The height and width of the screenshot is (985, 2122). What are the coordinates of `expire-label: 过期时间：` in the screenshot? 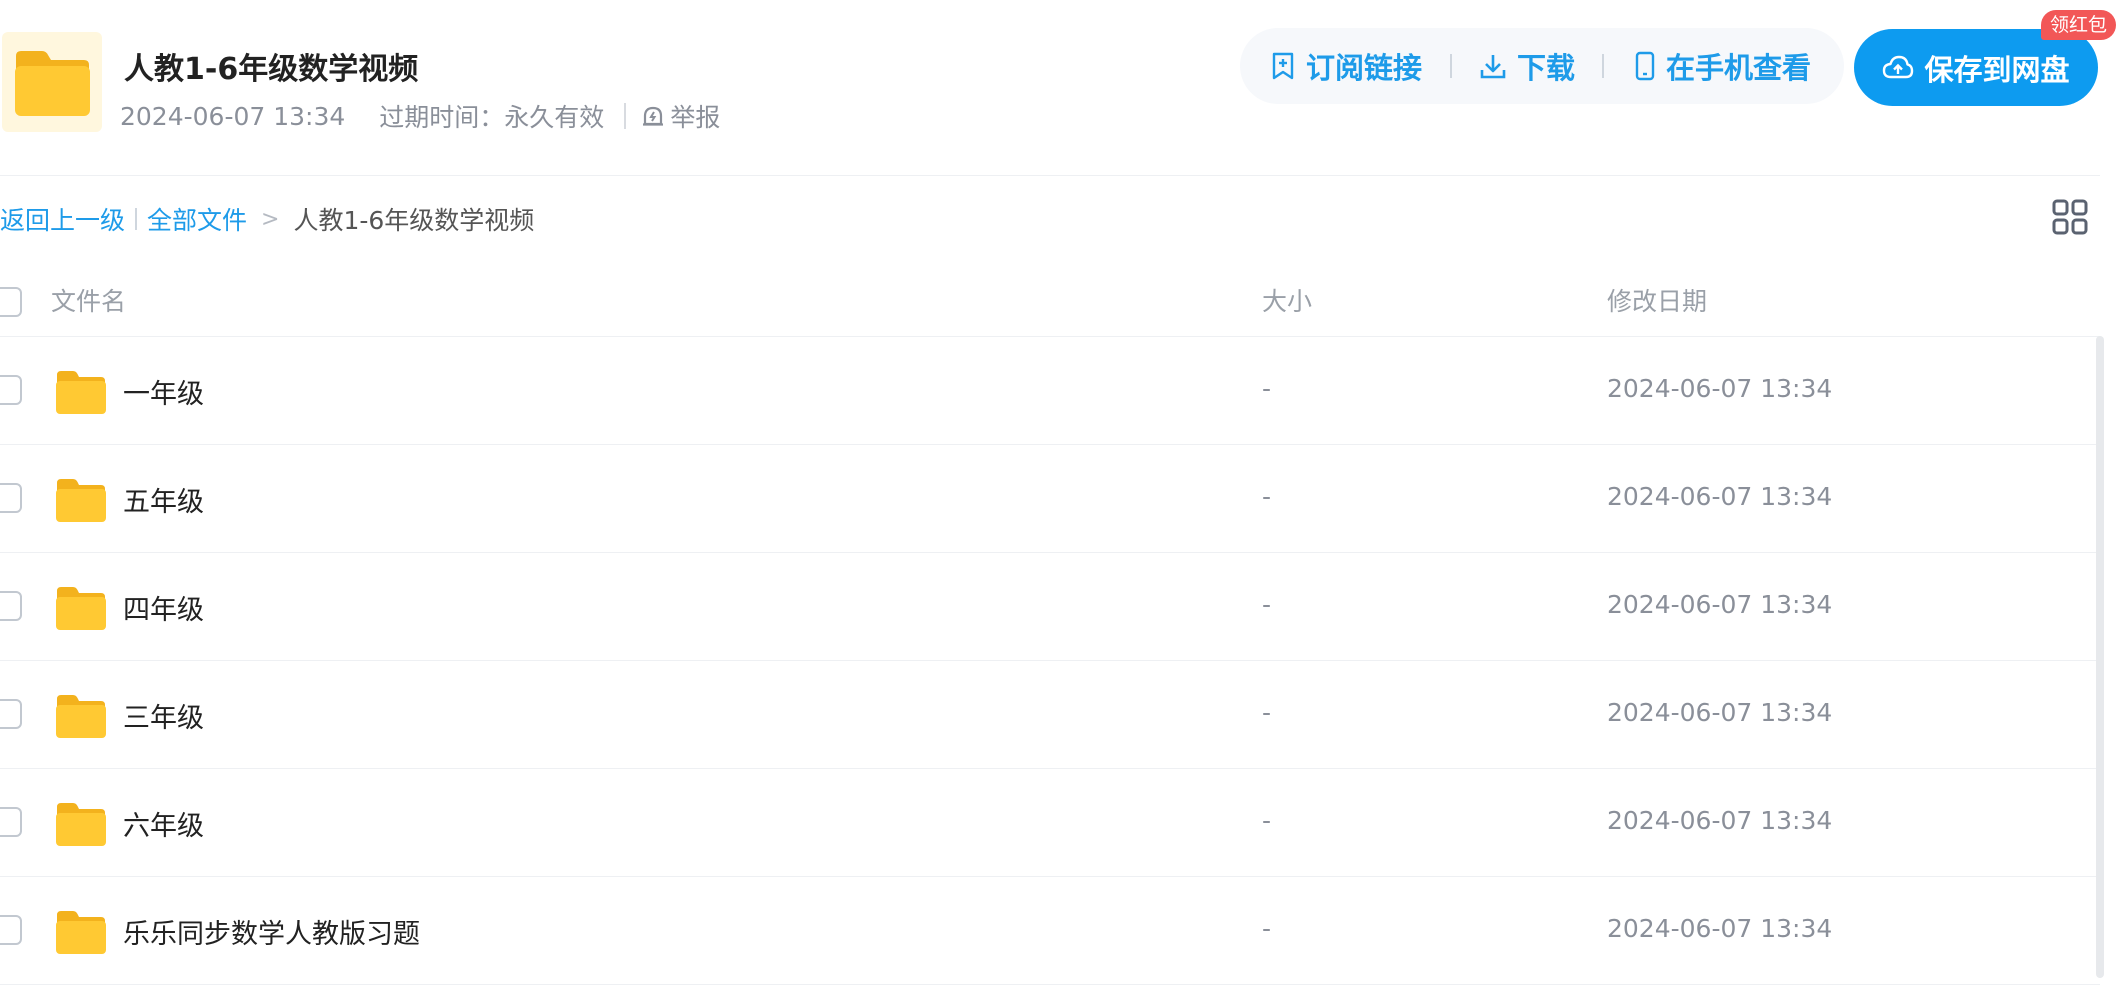 It's located at (442, 117).